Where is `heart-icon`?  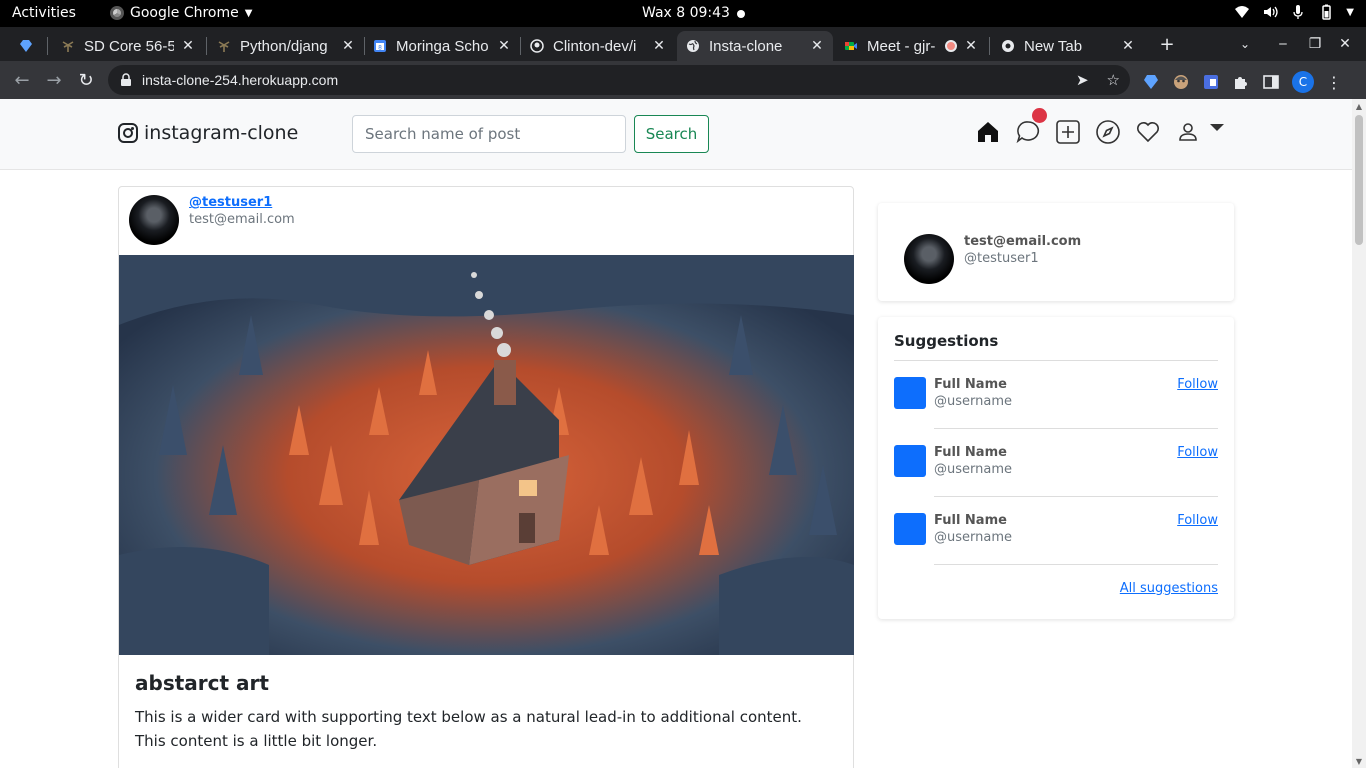 heart-icon is located at coordinates (1148, 132).